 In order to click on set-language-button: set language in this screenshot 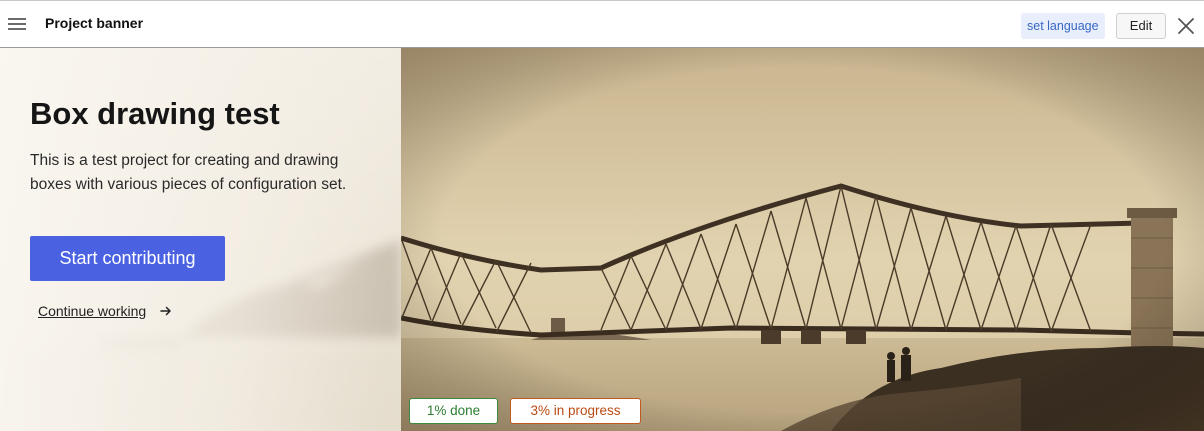, I will do `click(1063, 26)`.